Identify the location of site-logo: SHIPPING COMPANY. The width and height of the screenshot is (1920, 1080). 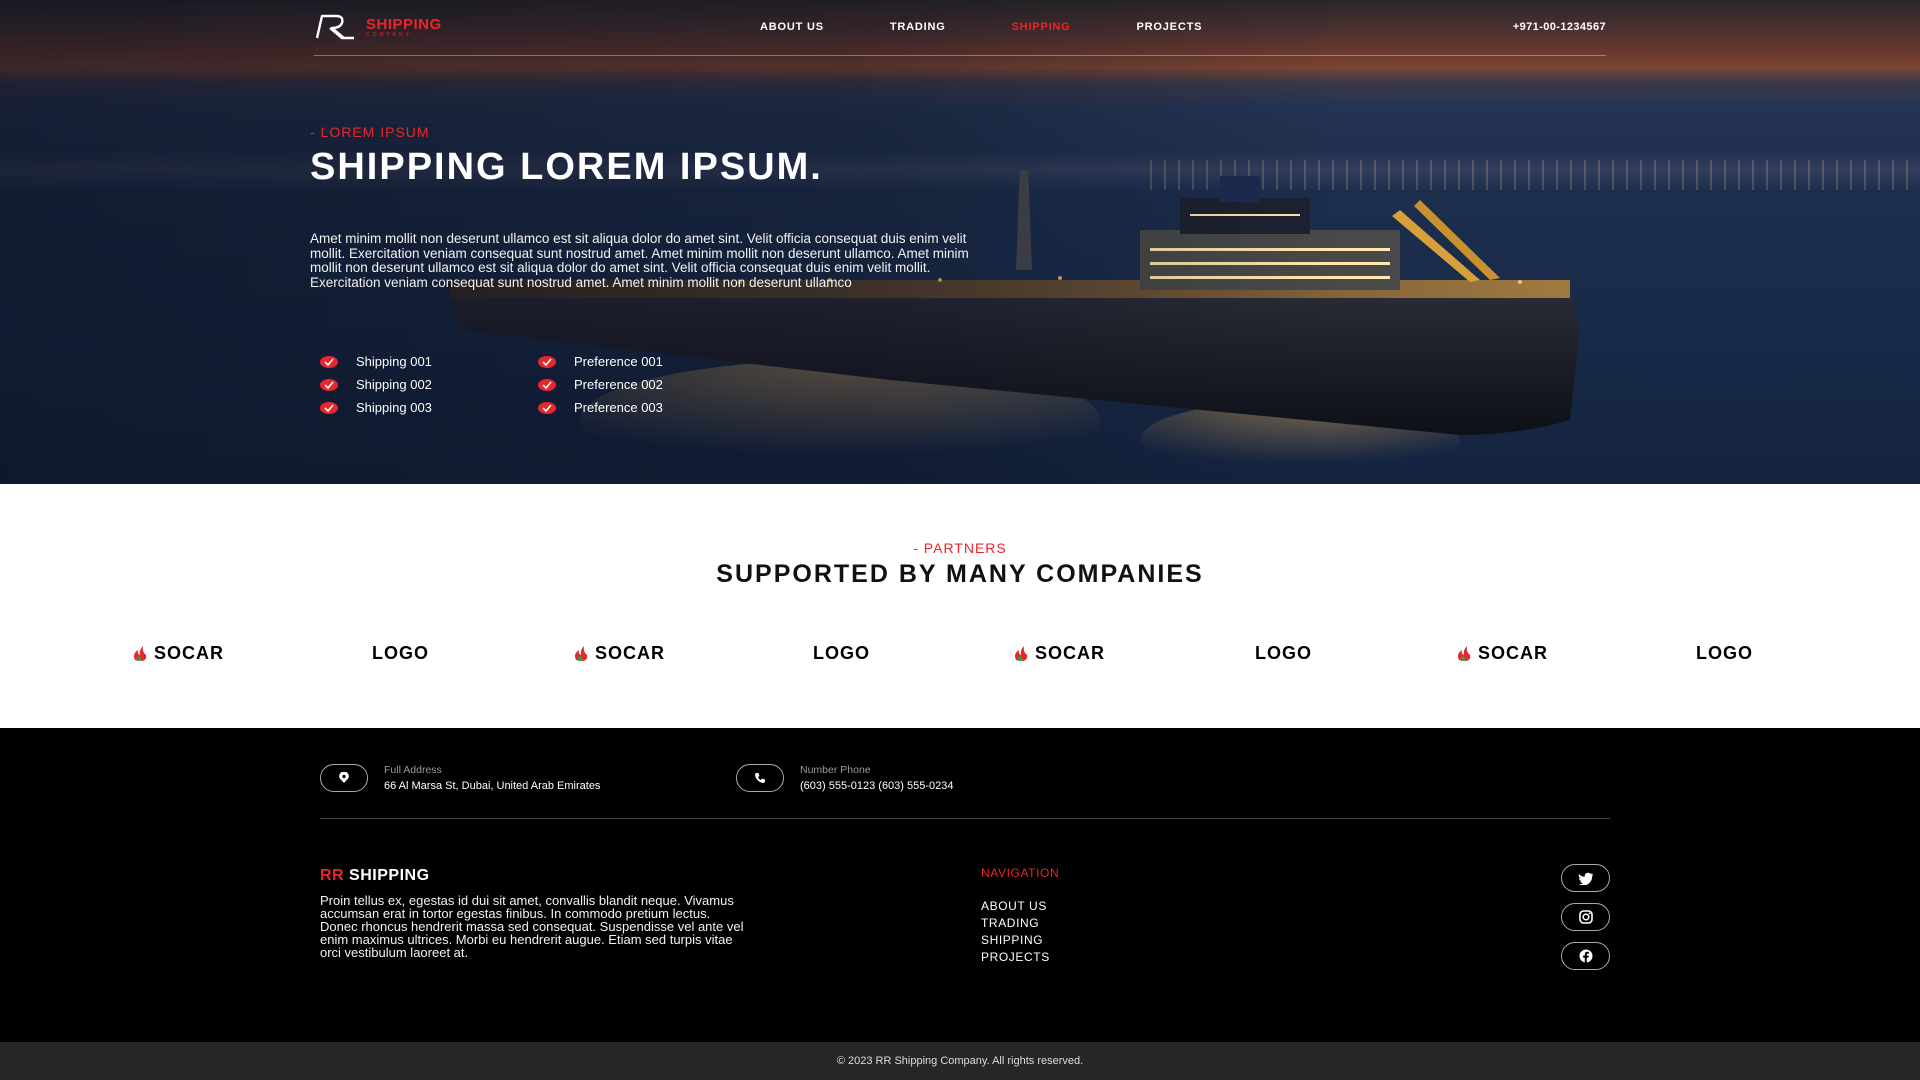
(378, 27).